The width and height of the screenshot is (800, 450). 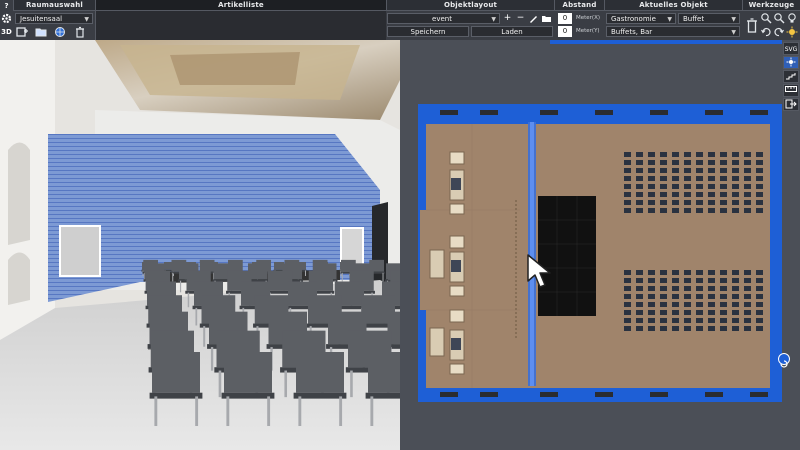 I want to click on artikelliste-title: Artikelliste, so click(x=240, y=5).